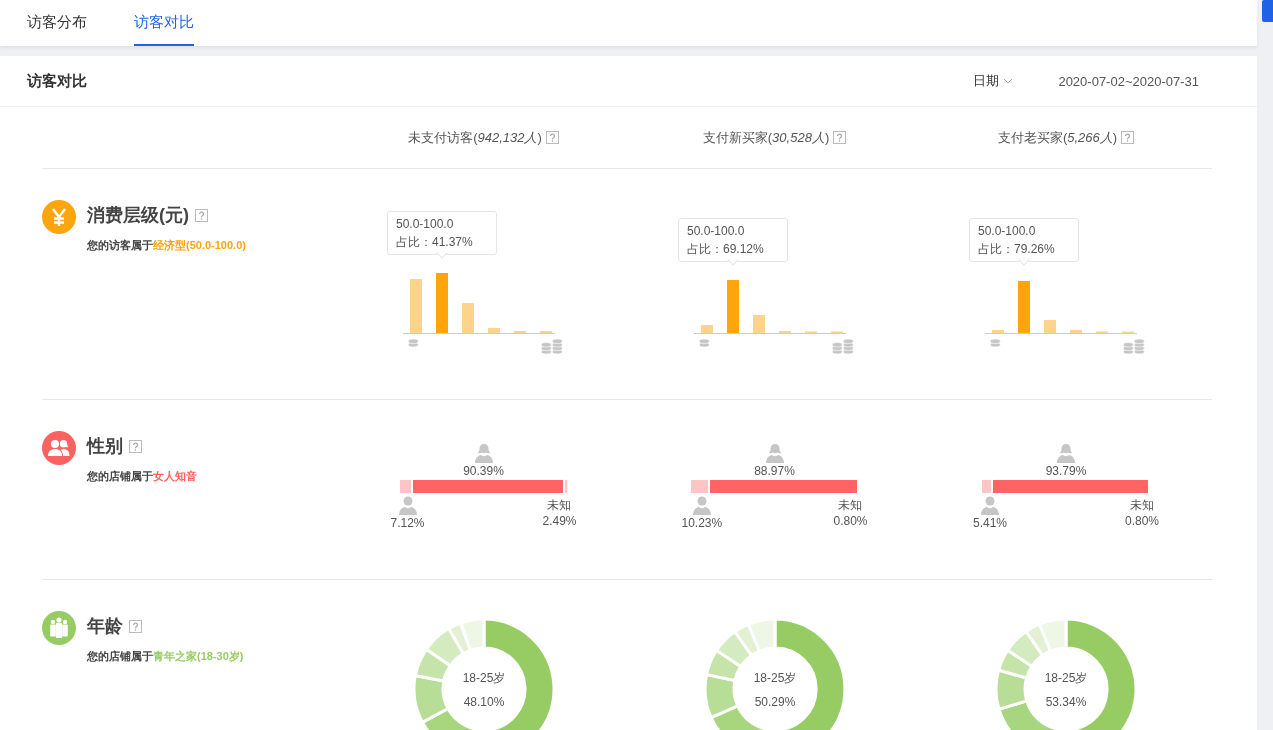  I want to click on tooltip: 50.0-100.0 占比：69.12%, so click(733, 240).